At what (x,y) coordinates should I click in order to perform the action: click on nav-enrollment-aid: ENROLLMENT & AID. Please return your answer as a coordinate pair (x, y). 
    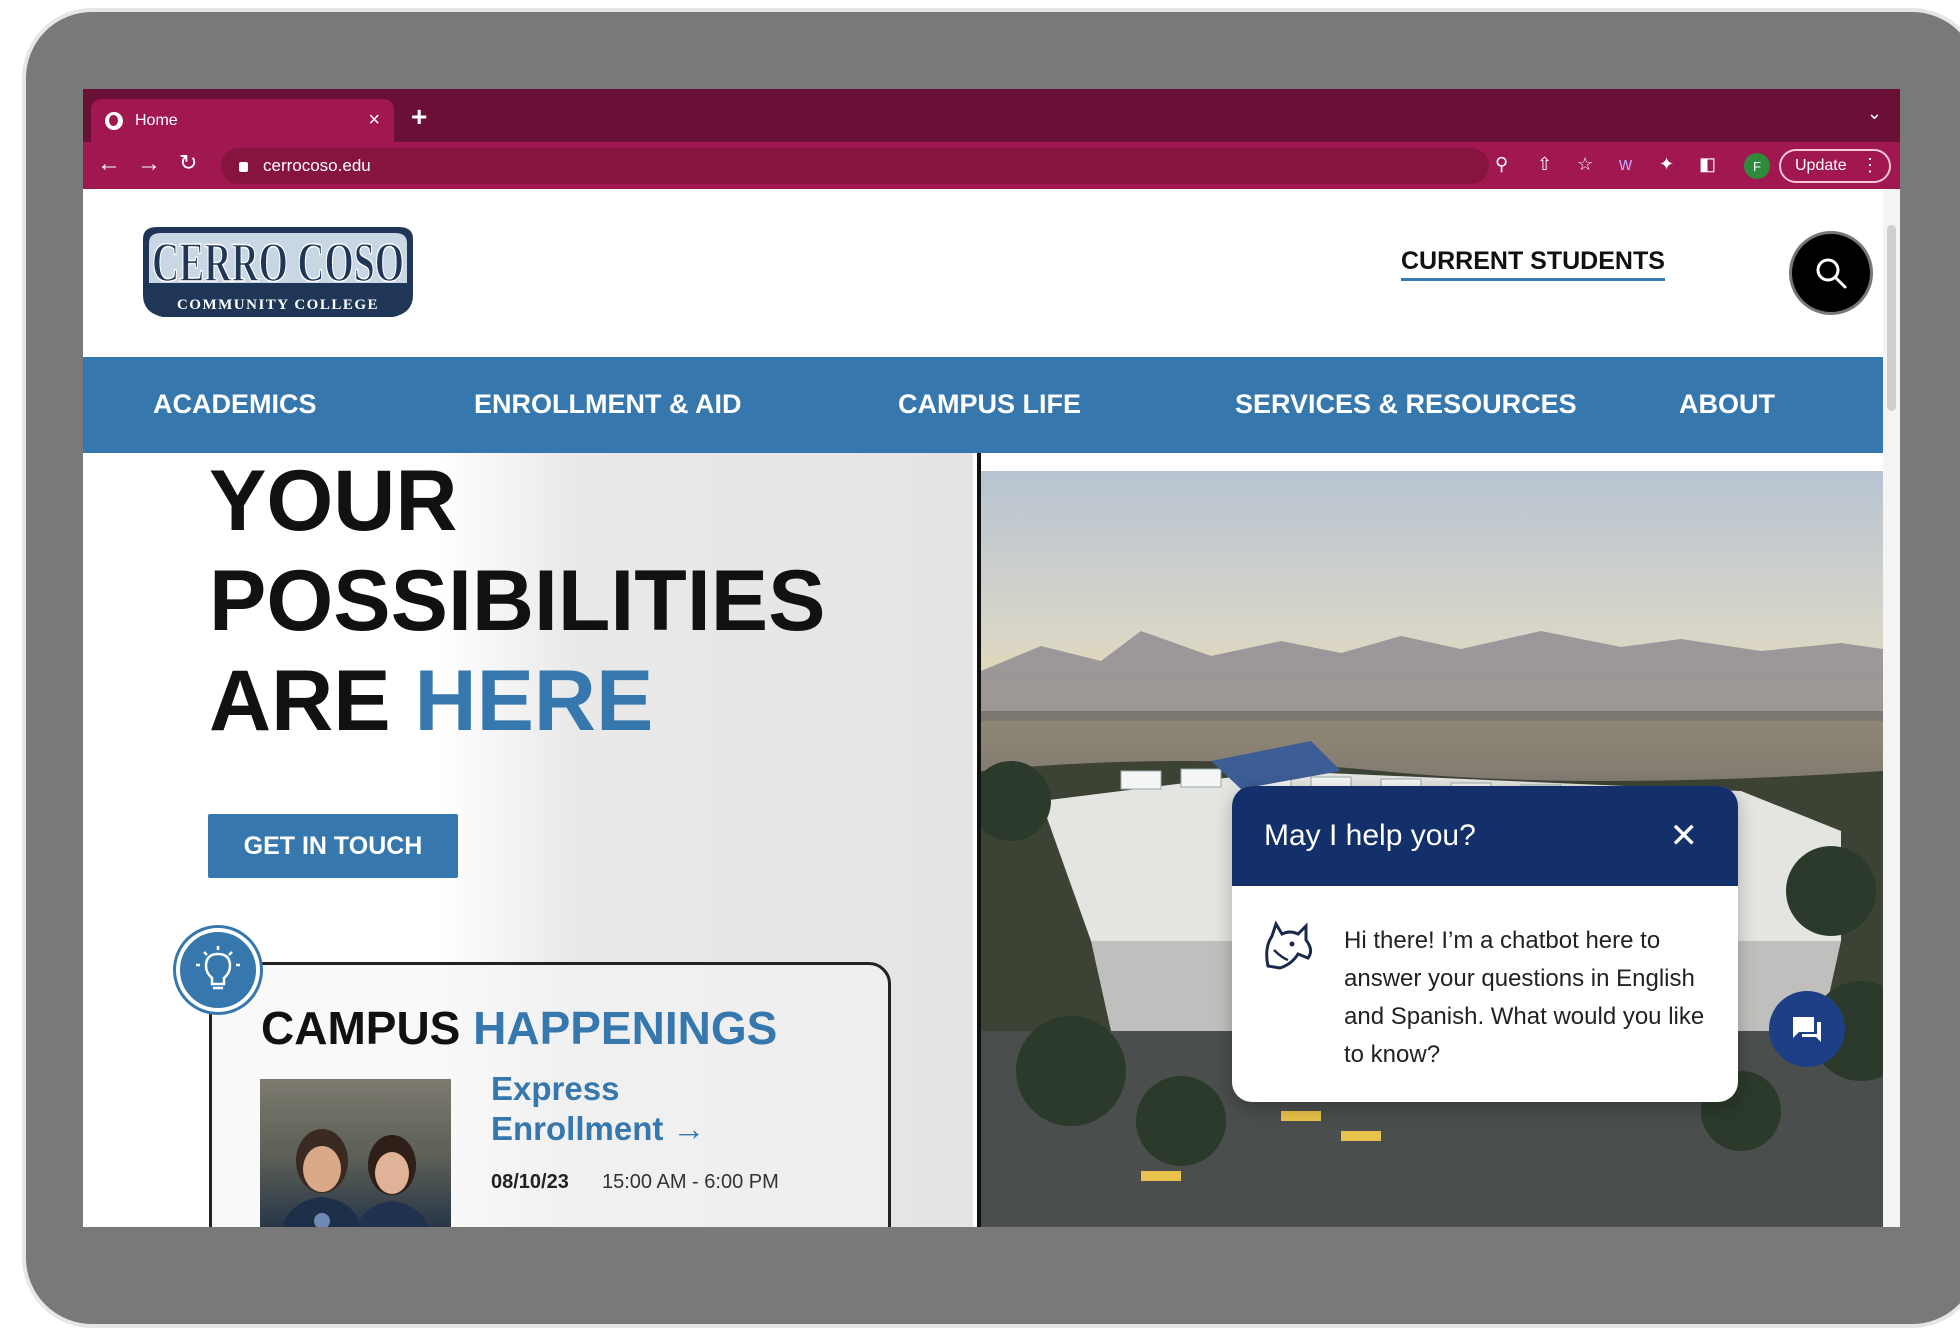
    Looking at the image, I should click on (607, 404).